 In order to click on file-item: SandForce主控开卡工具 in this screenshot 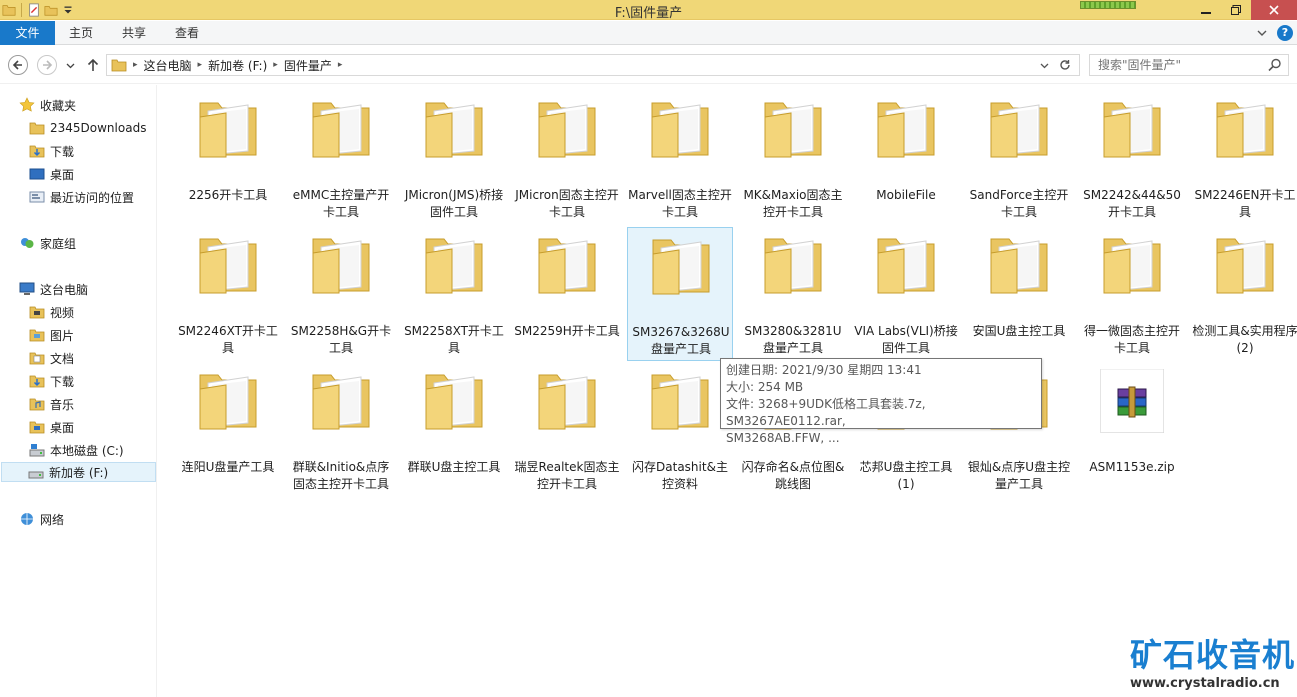, I will do `click(1019, 158)`.